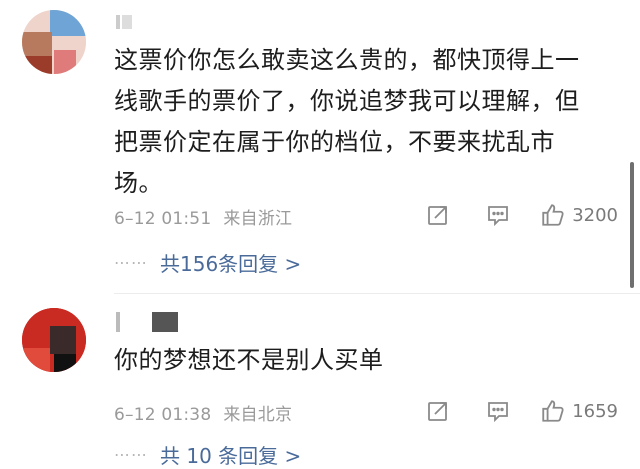  What do you see at coordinates (230, 454) in the screenshot?
I see `replies-count: 共 10 条回复 >` at bounding box center [230, 454].